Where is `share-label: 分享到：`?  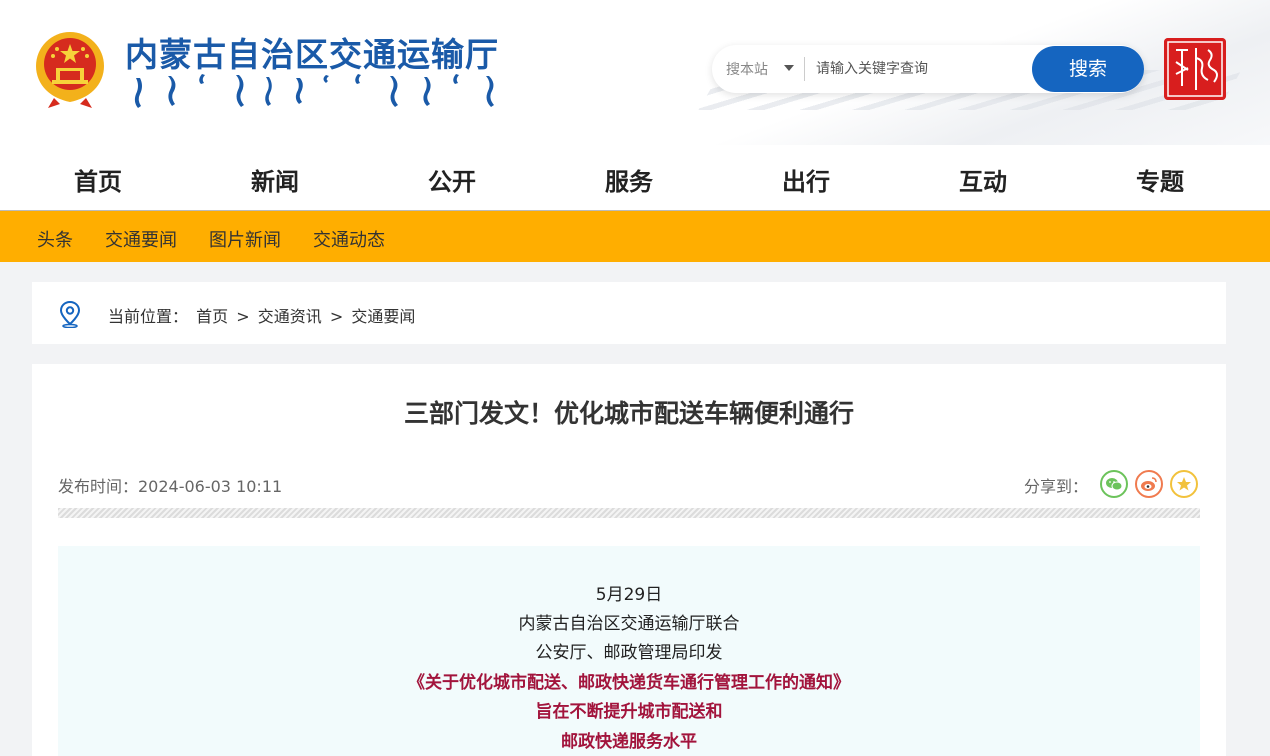 share-label: 分享到： is located at coordinates (1055, 486).